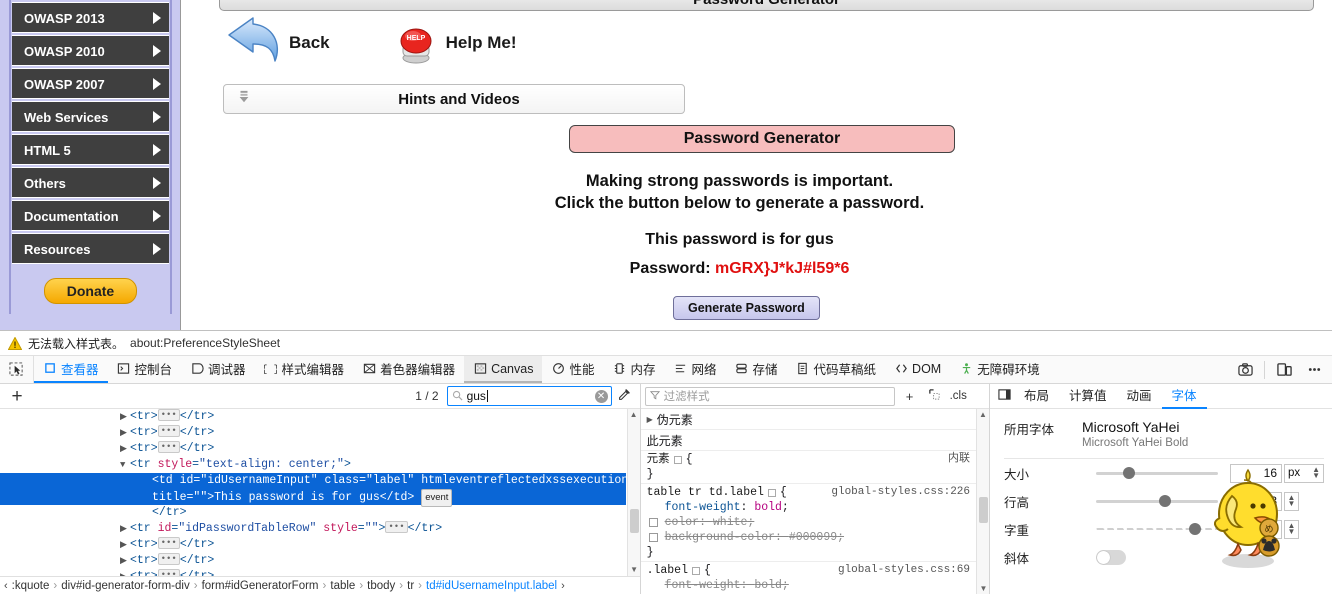 The image size is (1332, 594). I want to click on 大小-slider, so click(1157, 473).